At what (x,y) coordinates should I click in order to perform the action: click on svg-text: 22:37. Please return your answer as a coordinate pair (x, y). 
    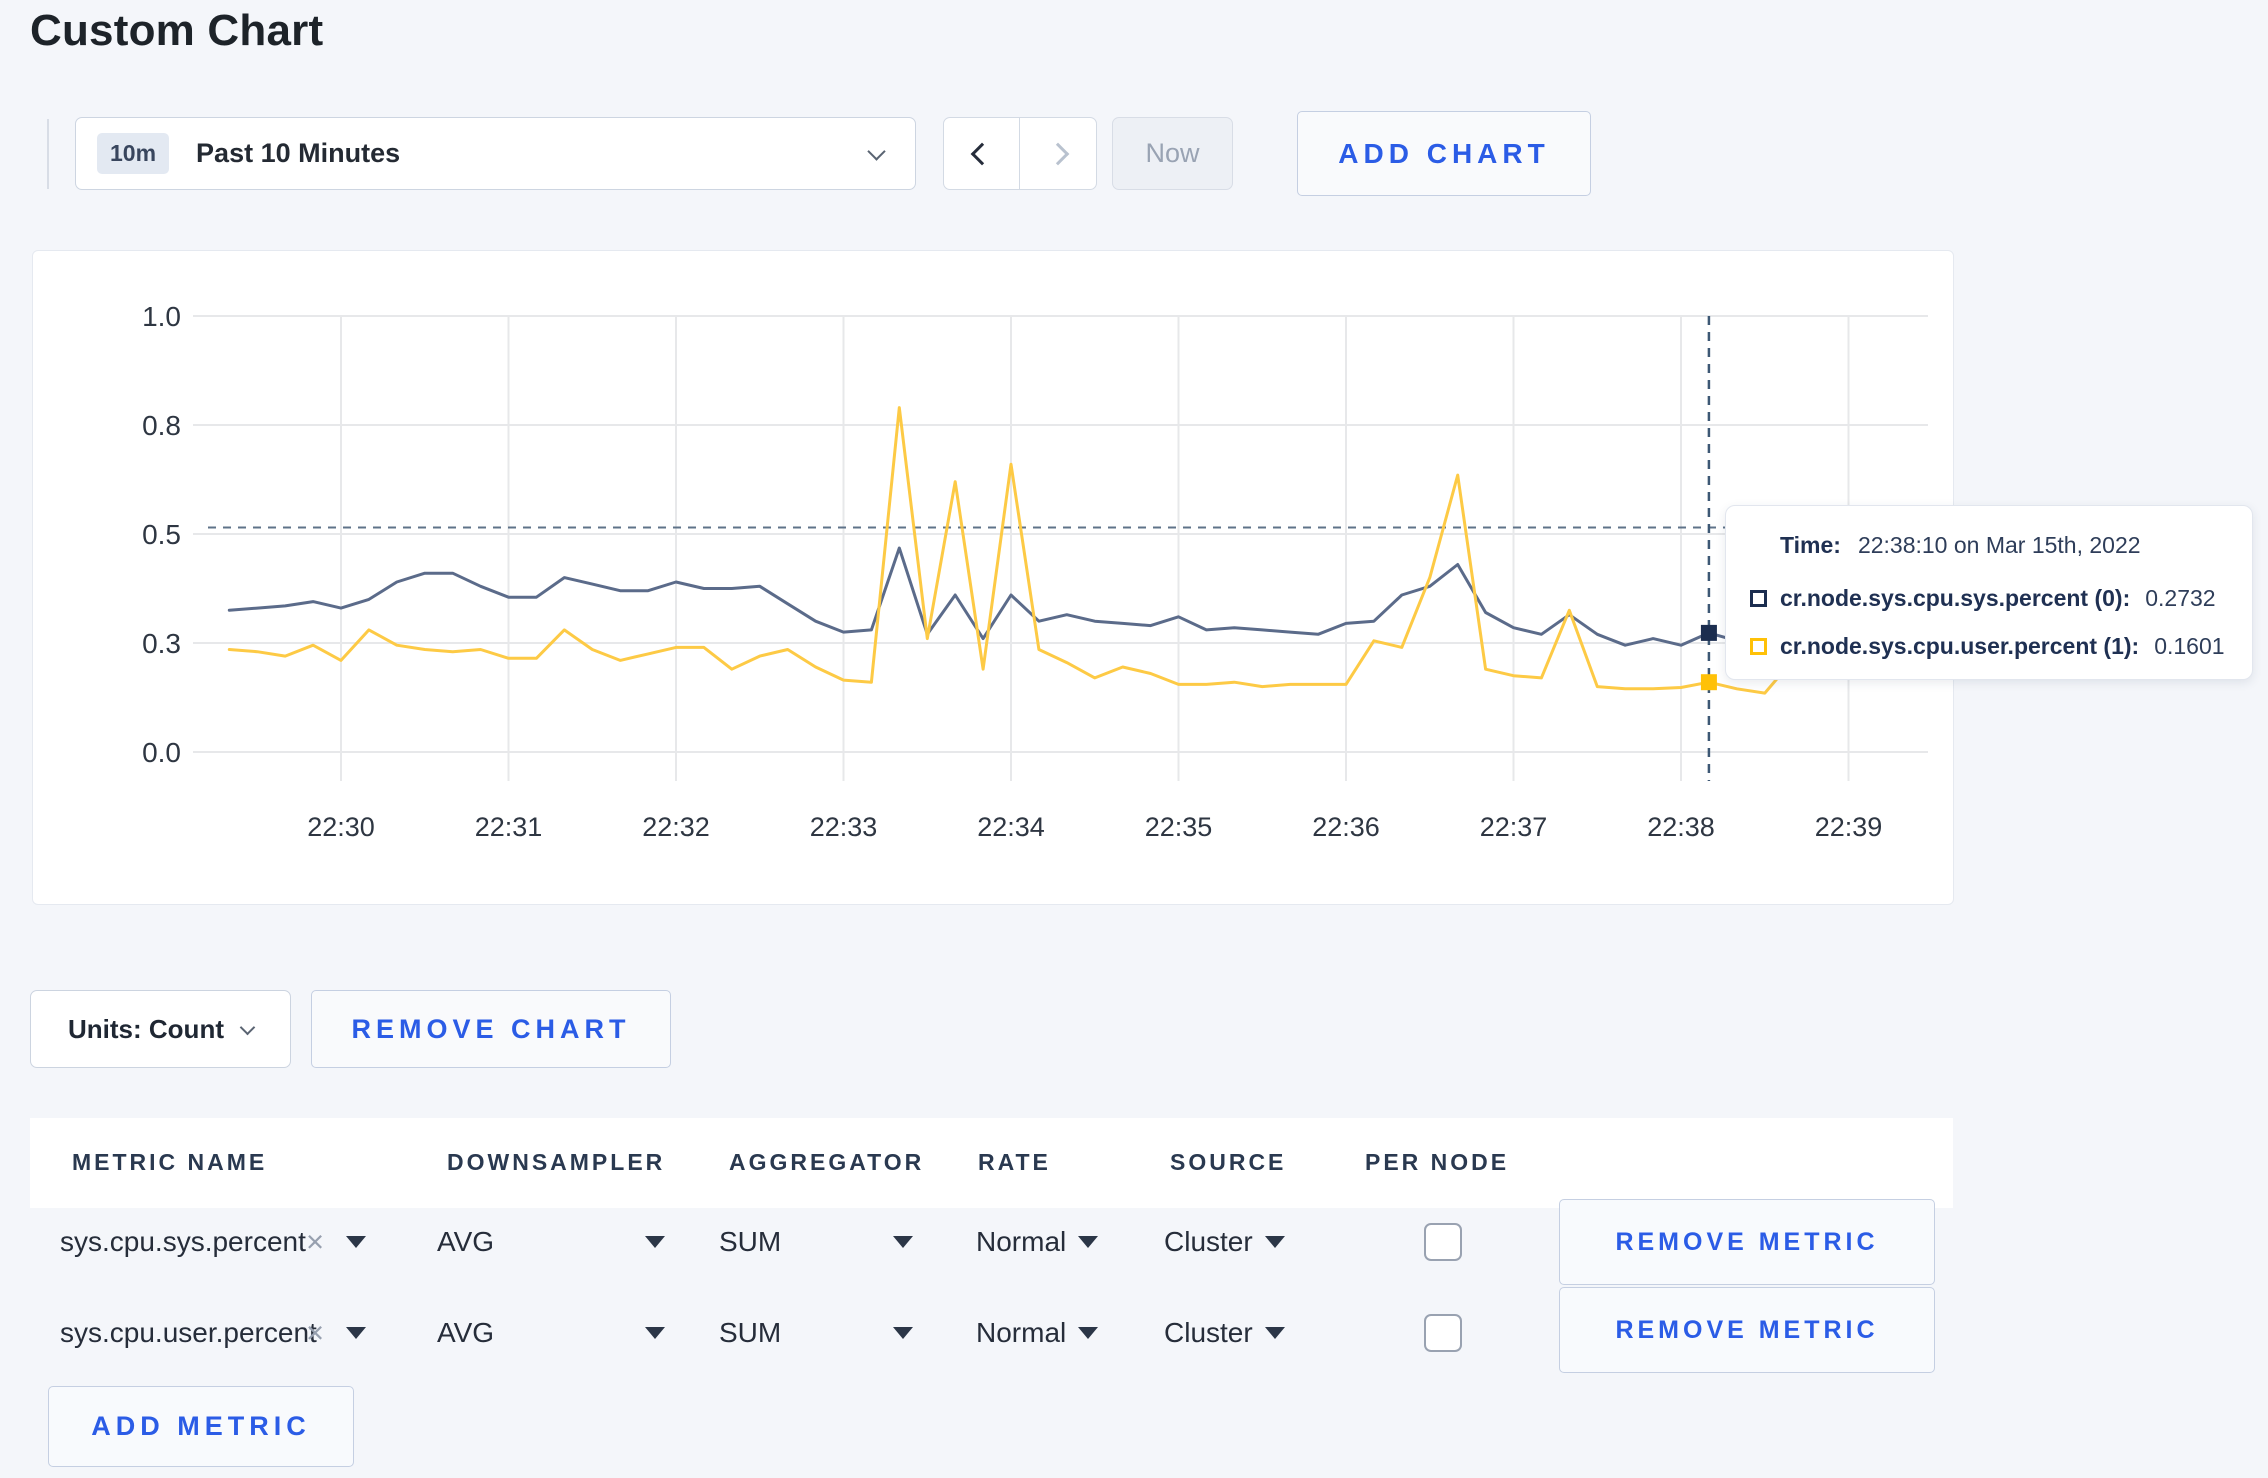
    Looking at the image, I should click on (1514, 827).